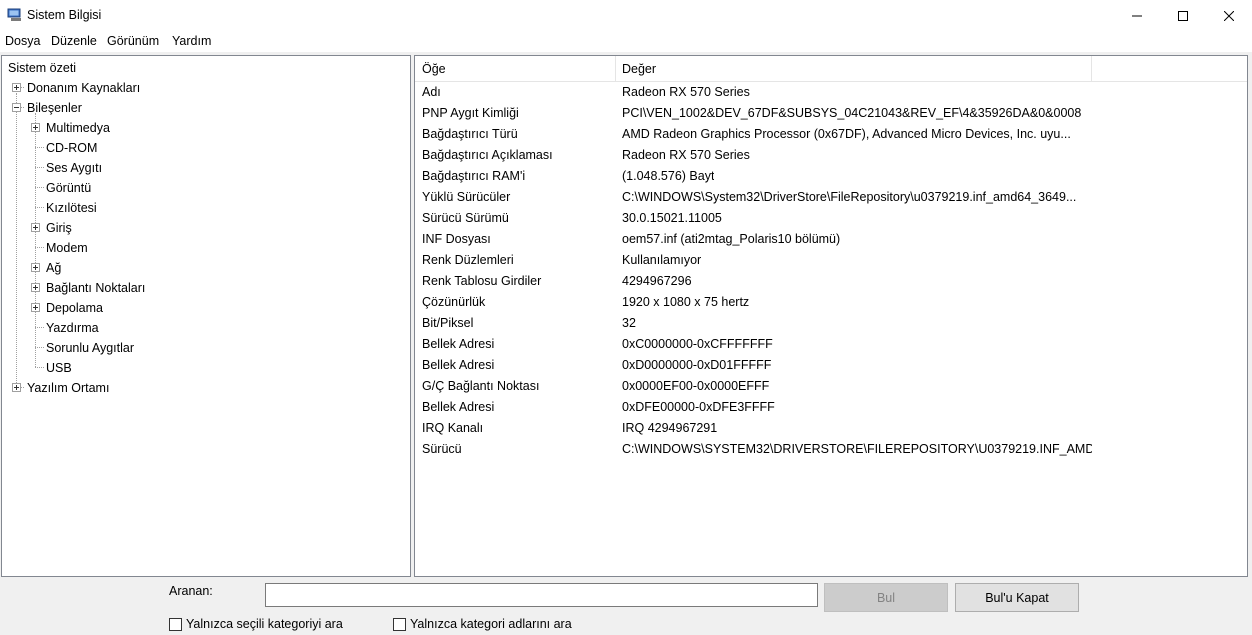  Describe the element at coordinates (42, 68) in the screenshot. I see `tree-item: Sistem özeti` at that location.